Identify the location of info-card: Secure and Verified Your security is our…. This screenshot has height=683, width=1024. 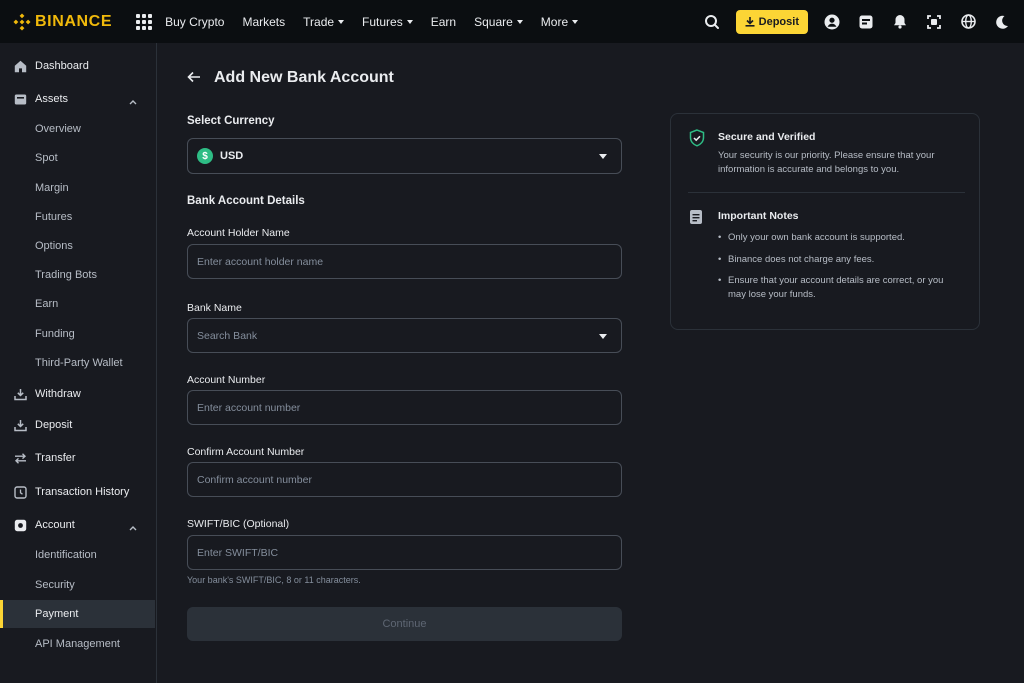
(825, 221).